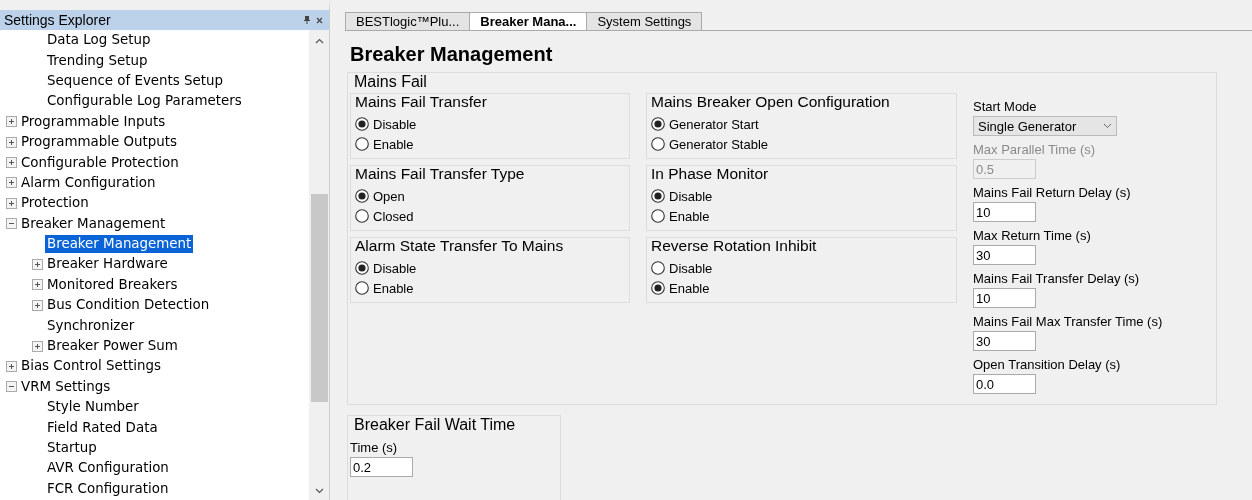  I want to click on group-title: Alarm State Transfer To Mains, so click(460, 246).